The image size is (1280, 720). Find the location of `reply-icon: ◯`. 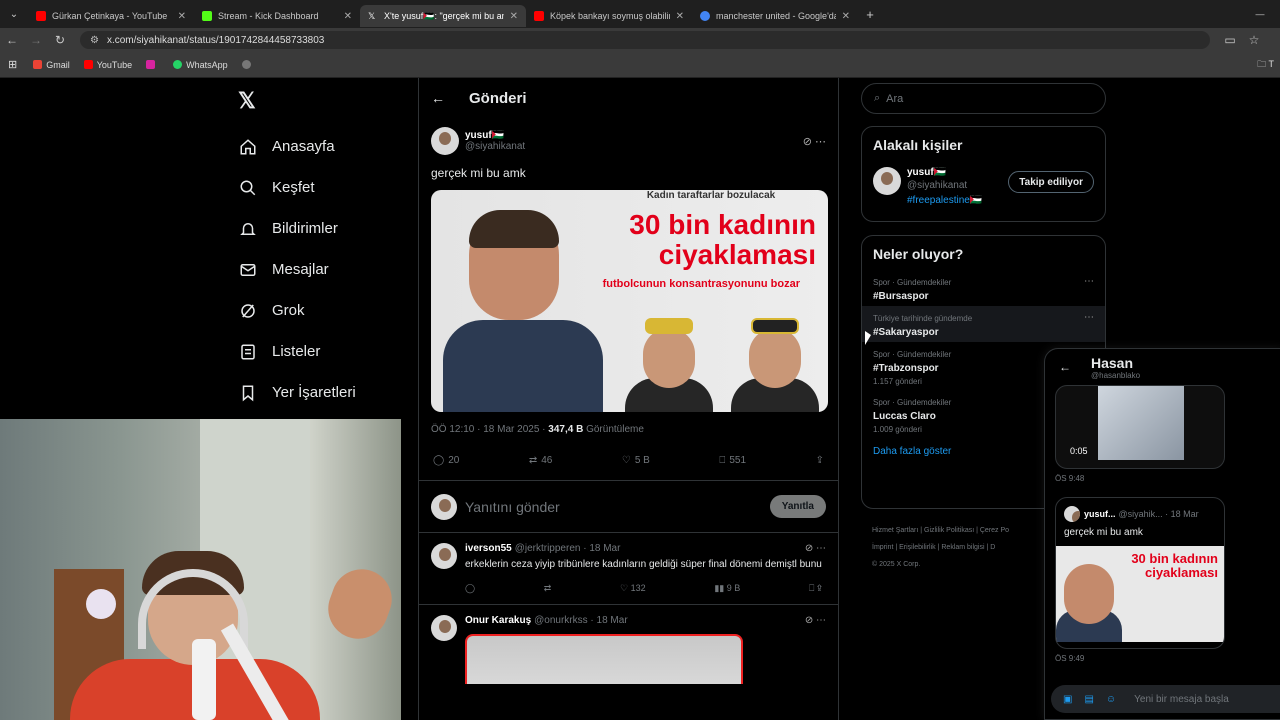

reply-icon: ◯ is located at coordinates (470, 588).